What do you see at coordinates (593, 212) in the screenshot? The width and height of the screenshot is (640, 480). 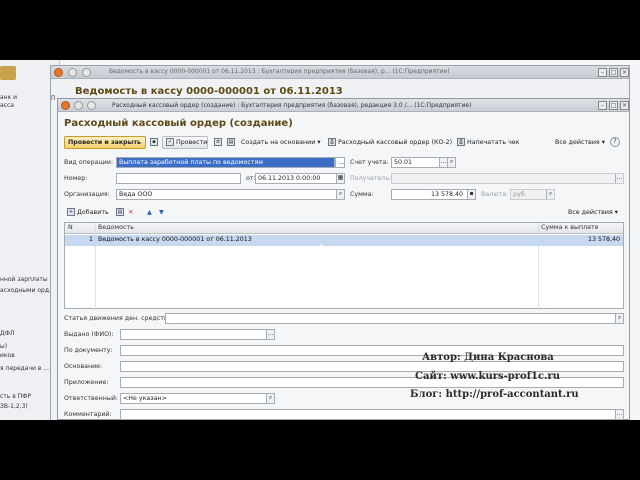 I see `table-all-actions-menu: Все действия ▾` at bounding box center [593, 212].